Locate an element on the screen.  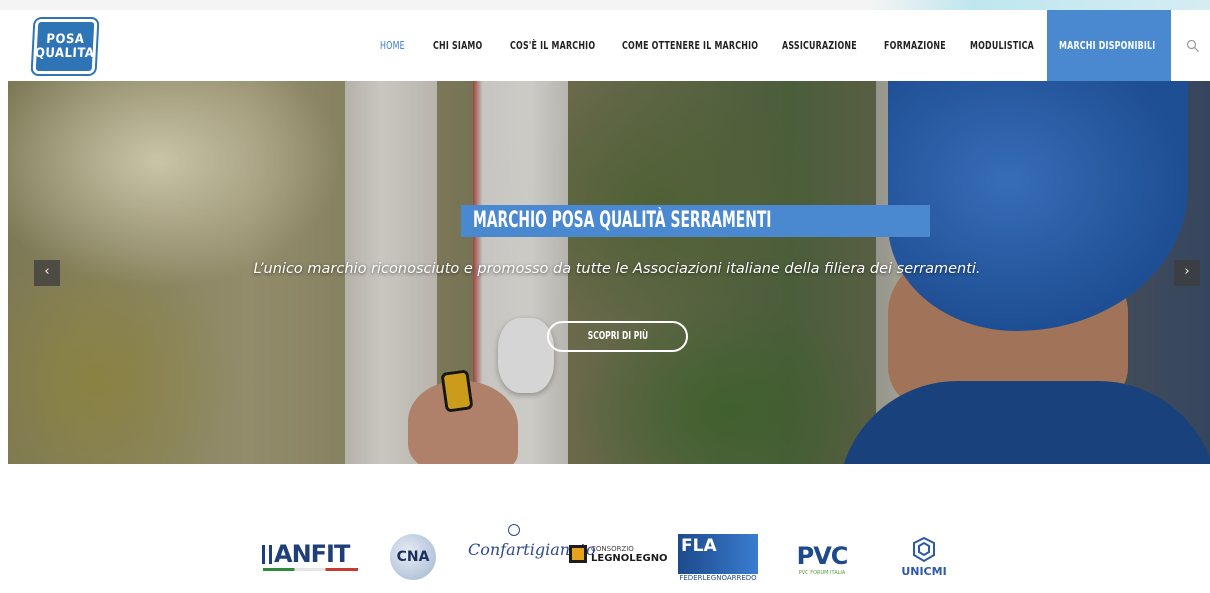
anfit-tricolor is located at coordinates (310, 569).